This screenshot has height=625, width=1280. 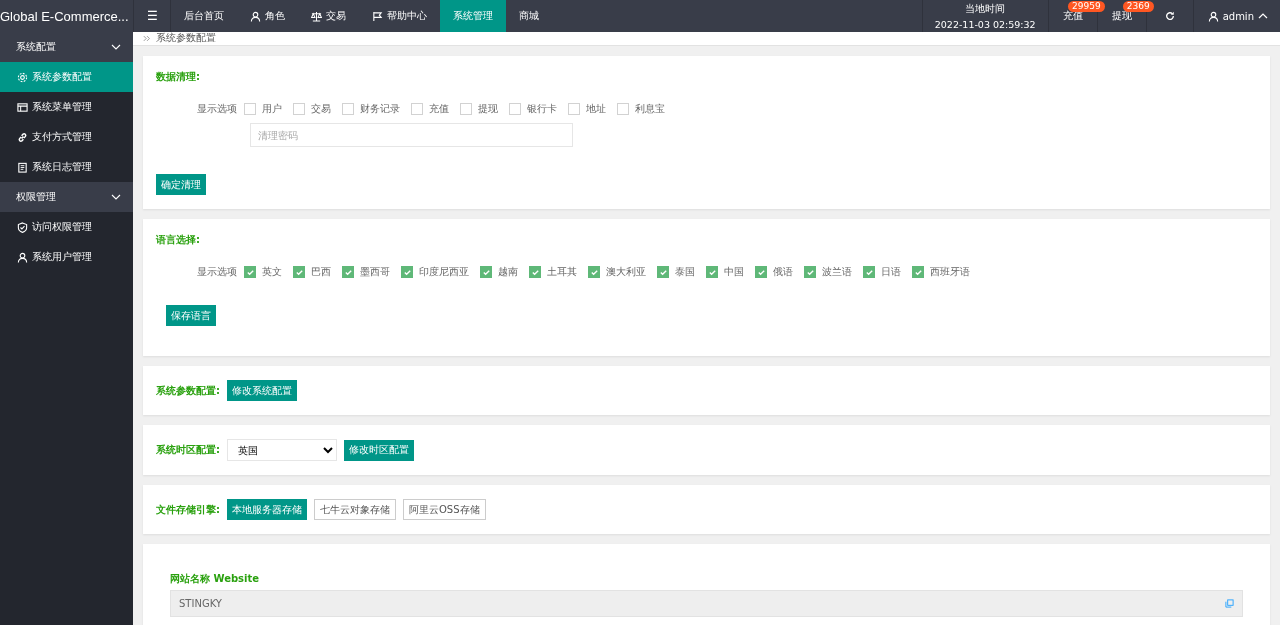 What do you see at coordinates (321, 272) in the screenshot?
I see `checkbox-label: 巴西` at bounding box center [321, 272].